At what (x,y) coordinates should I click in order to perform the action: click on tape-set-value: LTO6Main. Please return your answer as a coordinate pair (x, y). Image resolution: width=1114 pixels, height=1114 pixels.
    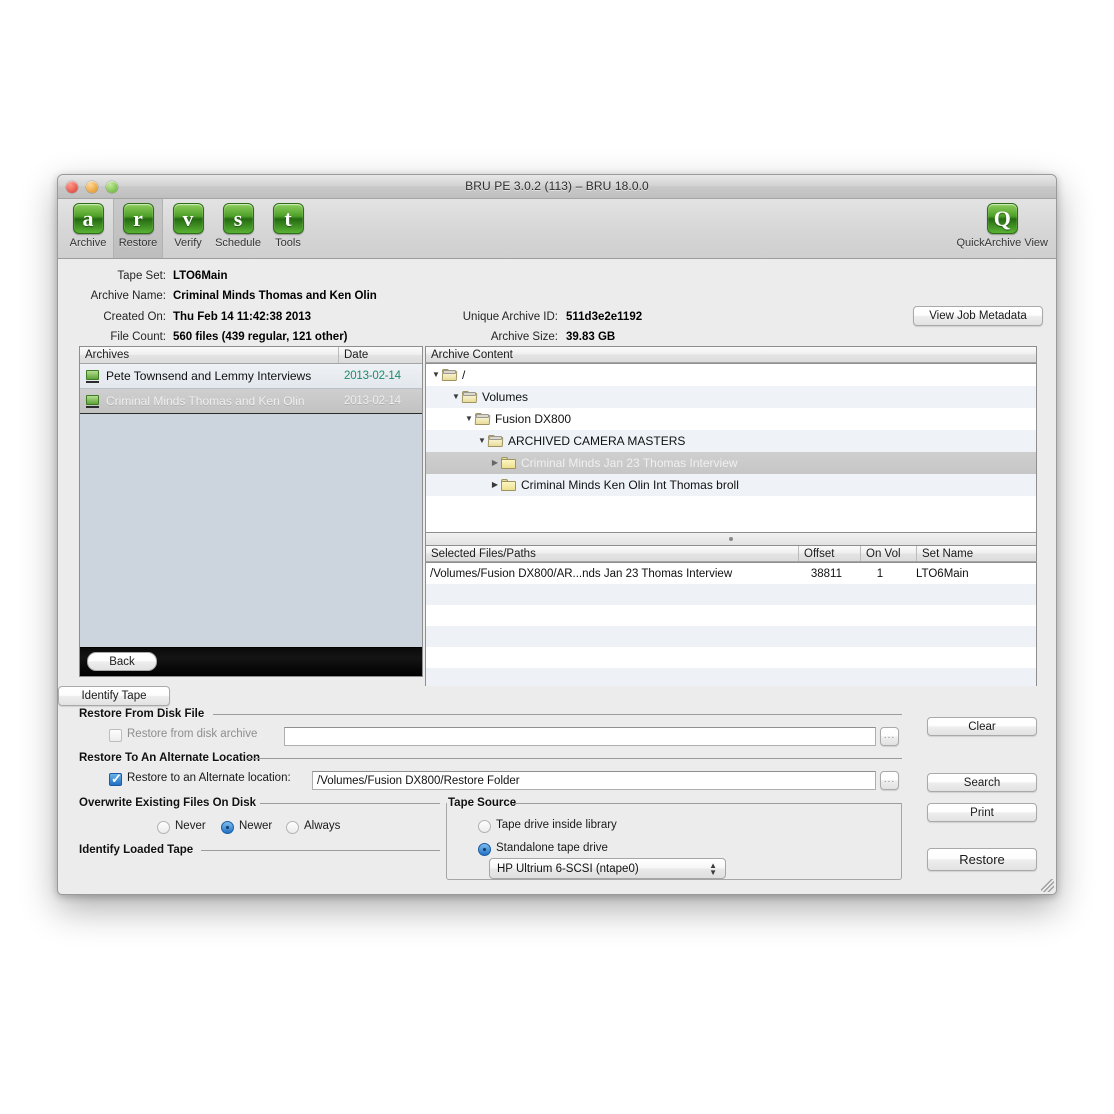
    Looking at the image, I should click on (200, 276).